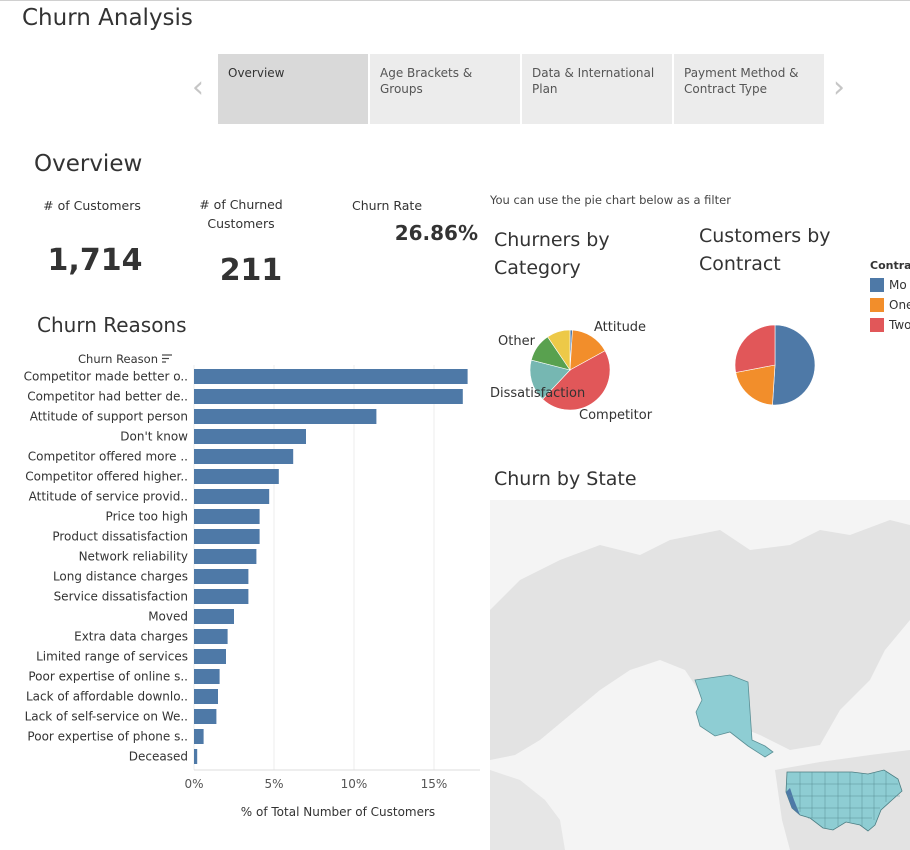  I want to click on churn-reason-label: Attitude of service provid.., so click(108, 497).